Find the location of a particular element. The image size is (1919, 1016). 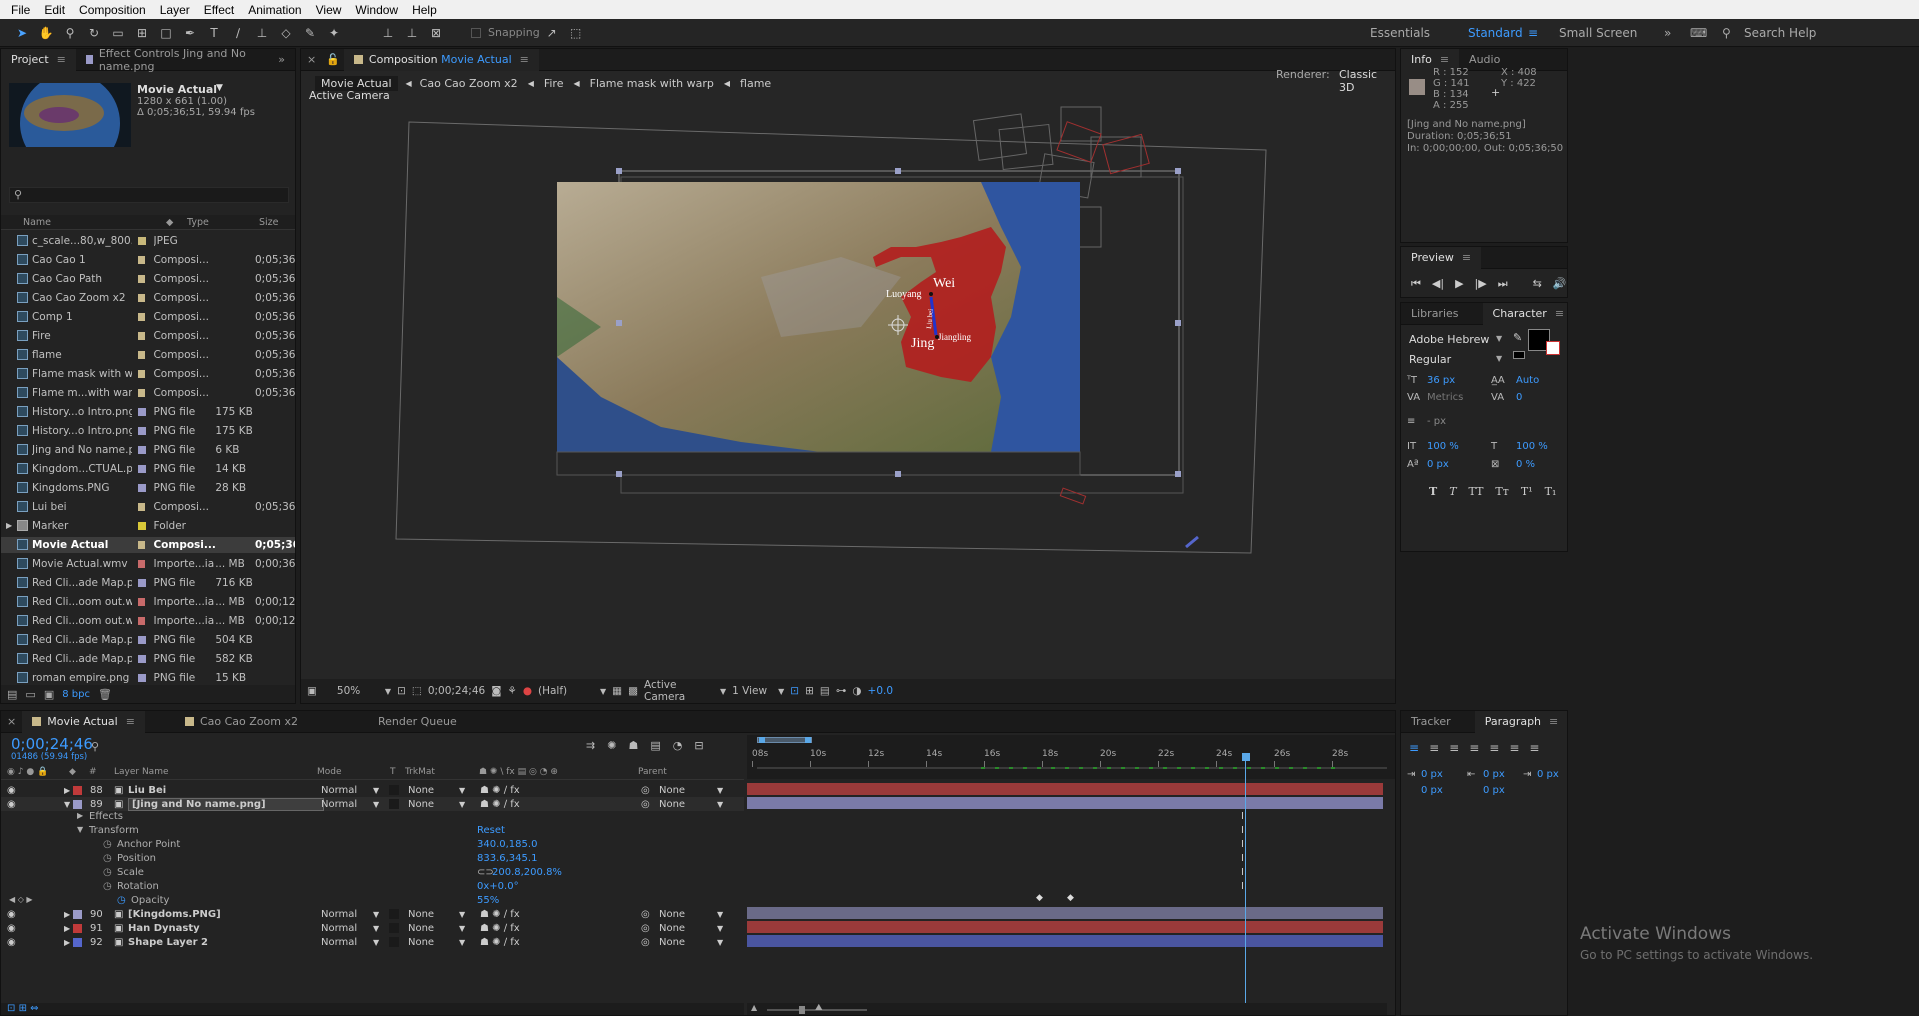

type-tool-icon: T is located at coordinates (214, 33).